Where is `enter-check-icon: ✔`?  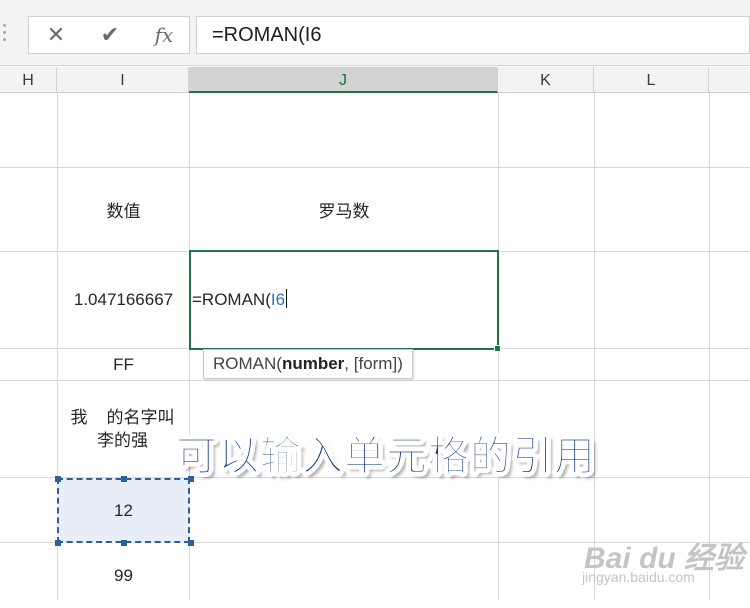
enter-check-icon: ✔ is located at coordinates (110, 34).